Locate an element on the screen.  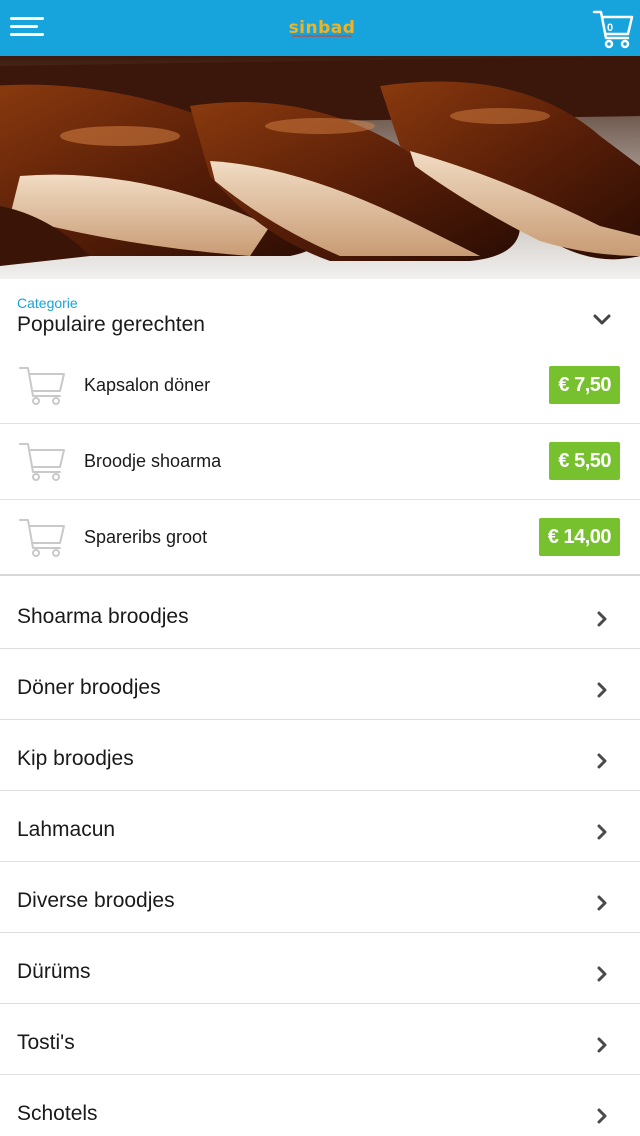
price-button: € 14,00 is located at coordinates (579, 537).